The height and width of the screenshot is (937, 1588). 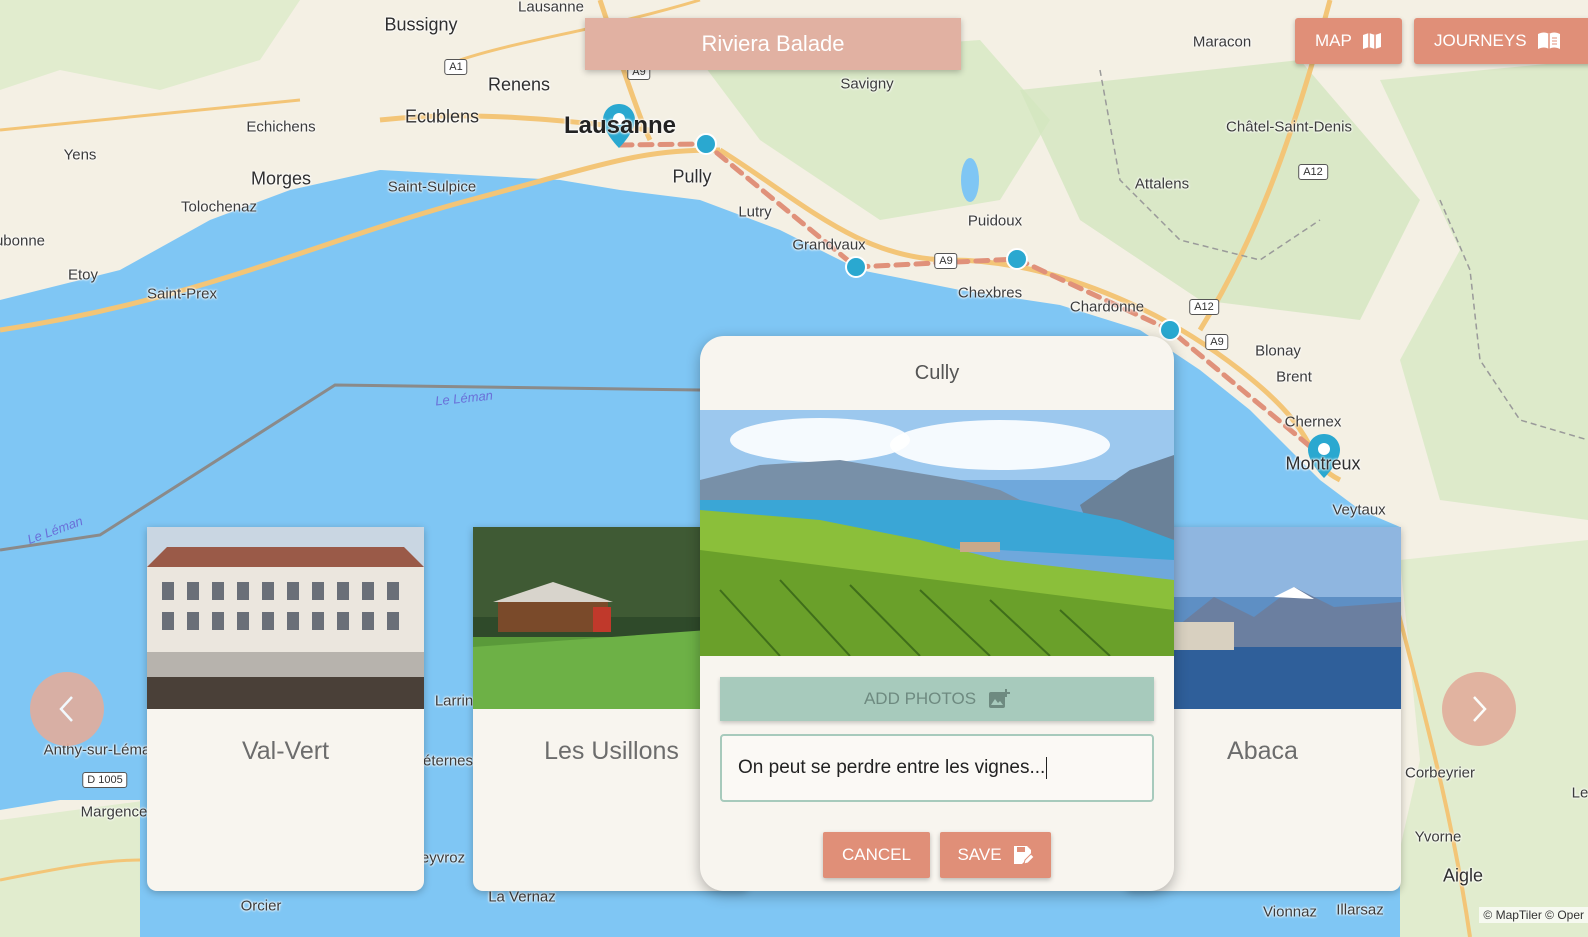 What do you see at coordinates (1294, 377) in the screenshot?
I see `map-label: Brent` at bounding box center [1294, 377].